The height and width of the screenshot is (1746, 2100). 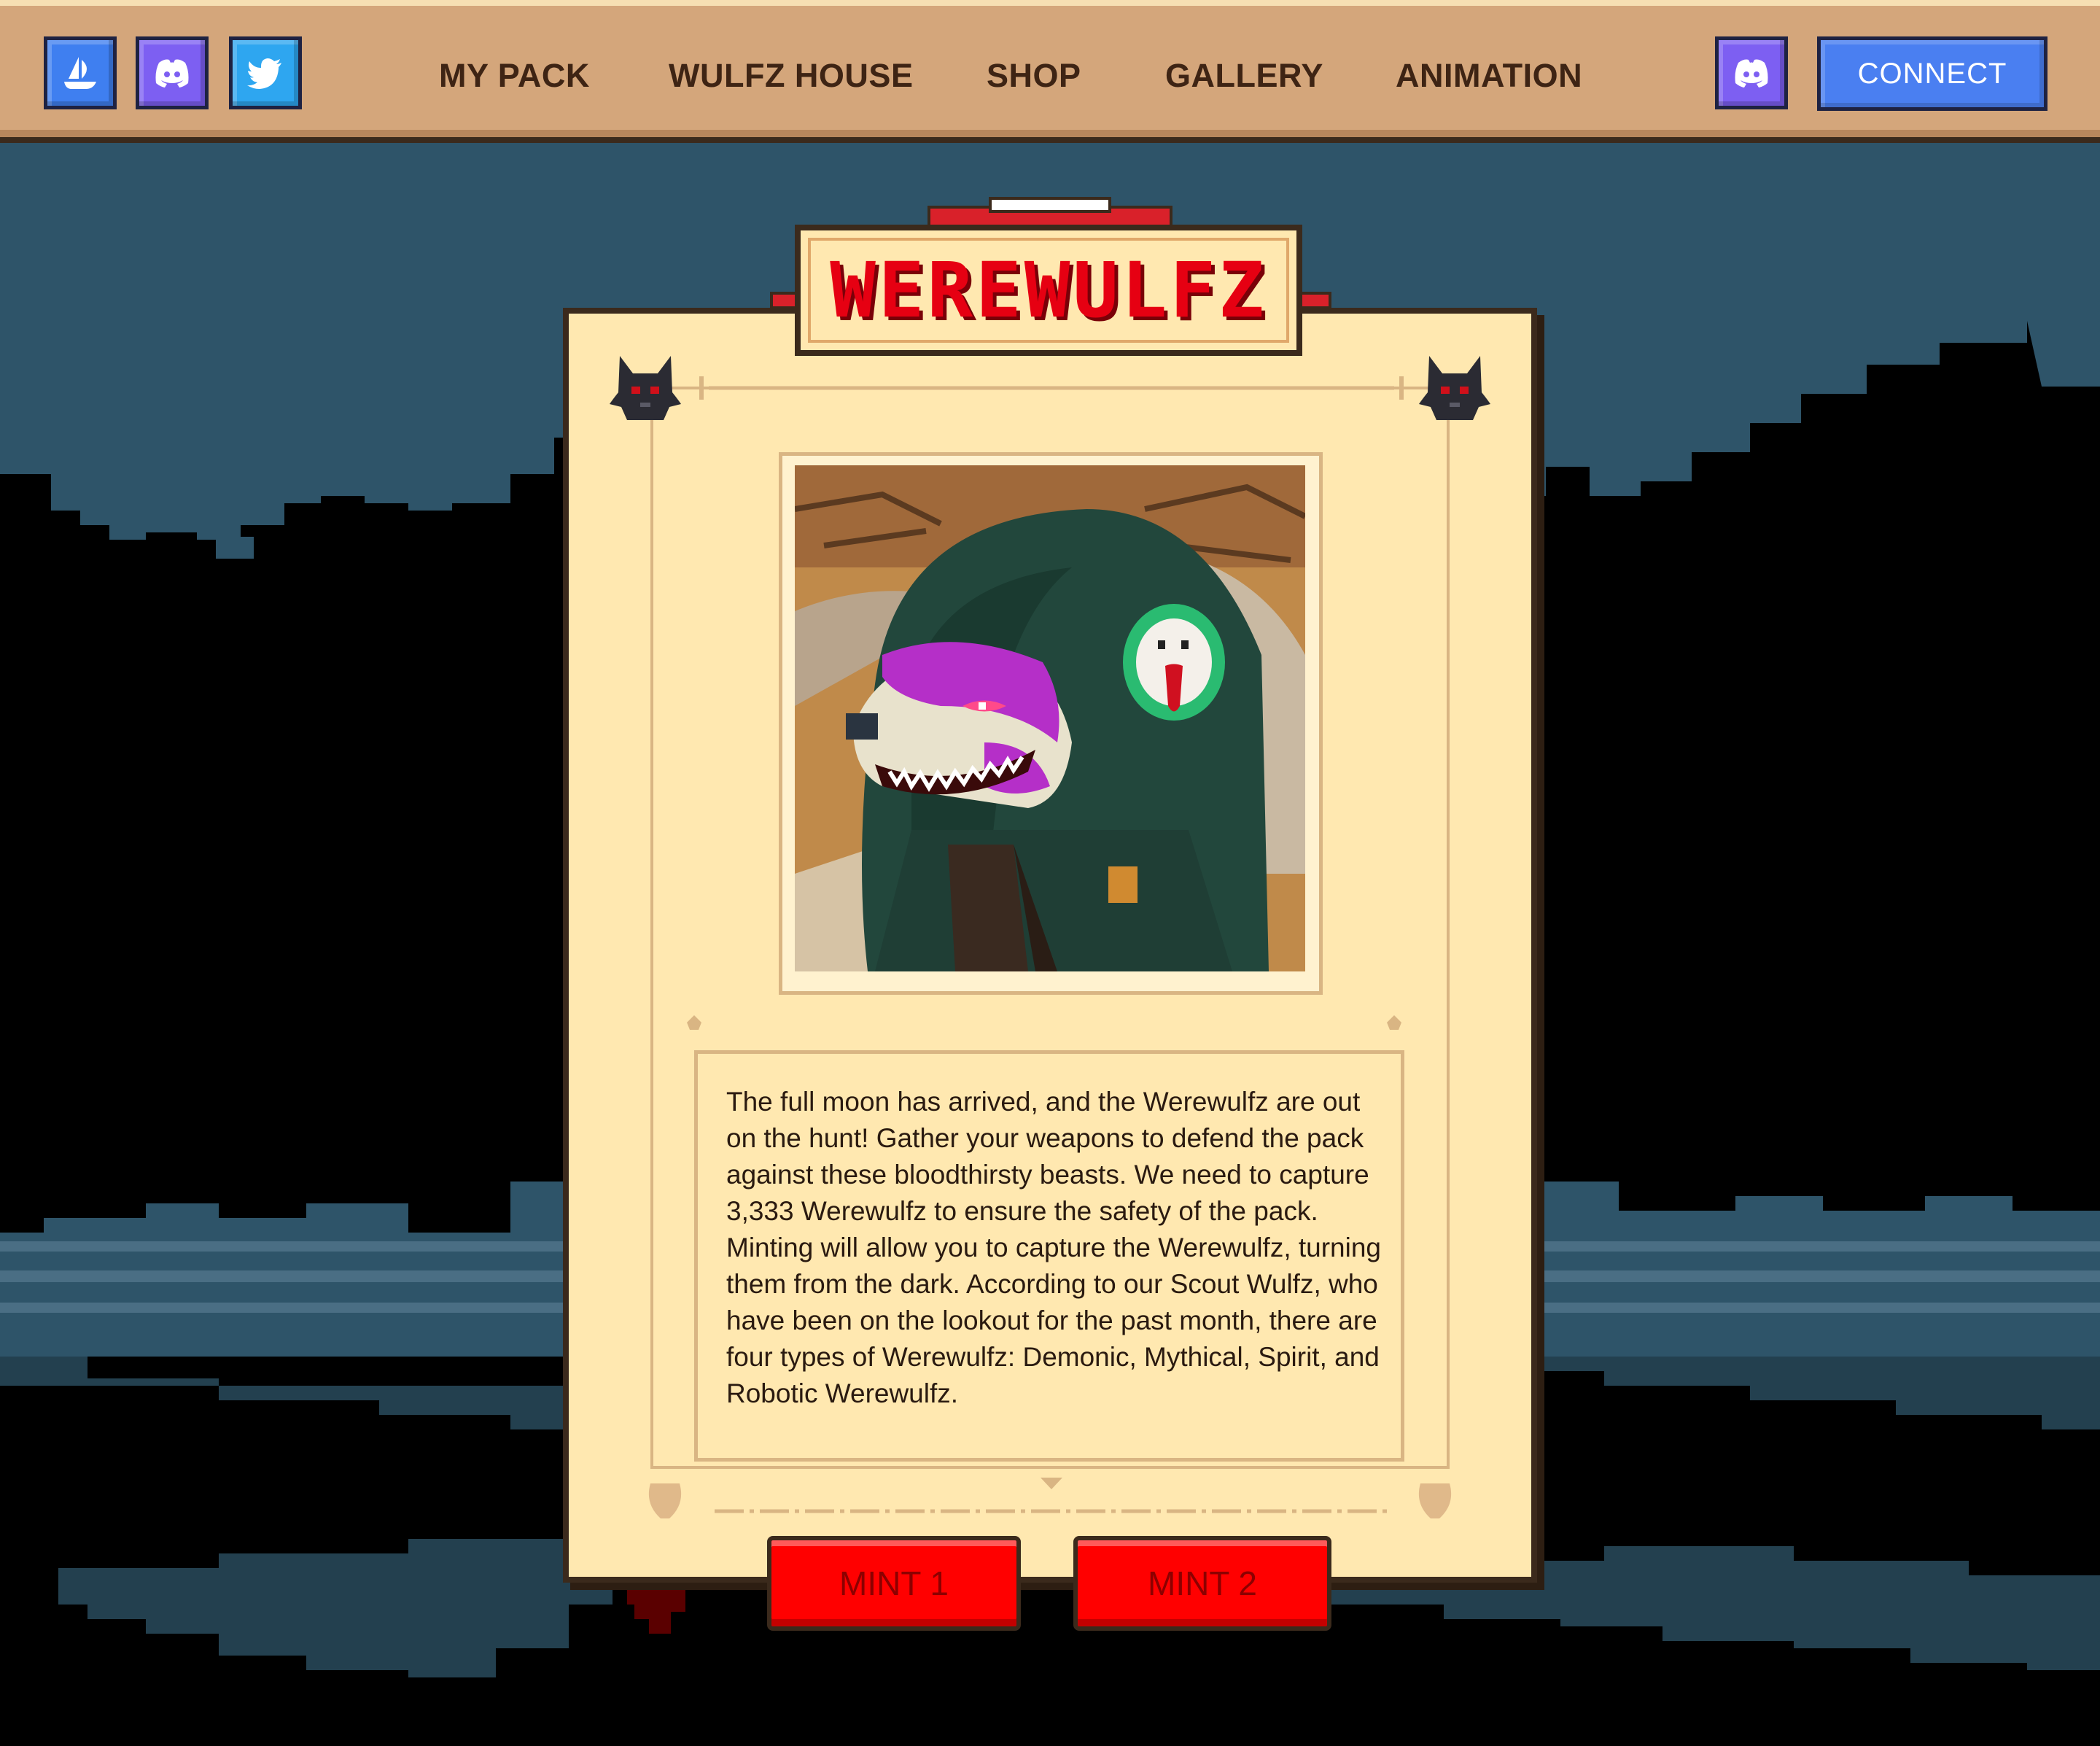 I want to click on opensea-icon, so click(x=80, y=73).